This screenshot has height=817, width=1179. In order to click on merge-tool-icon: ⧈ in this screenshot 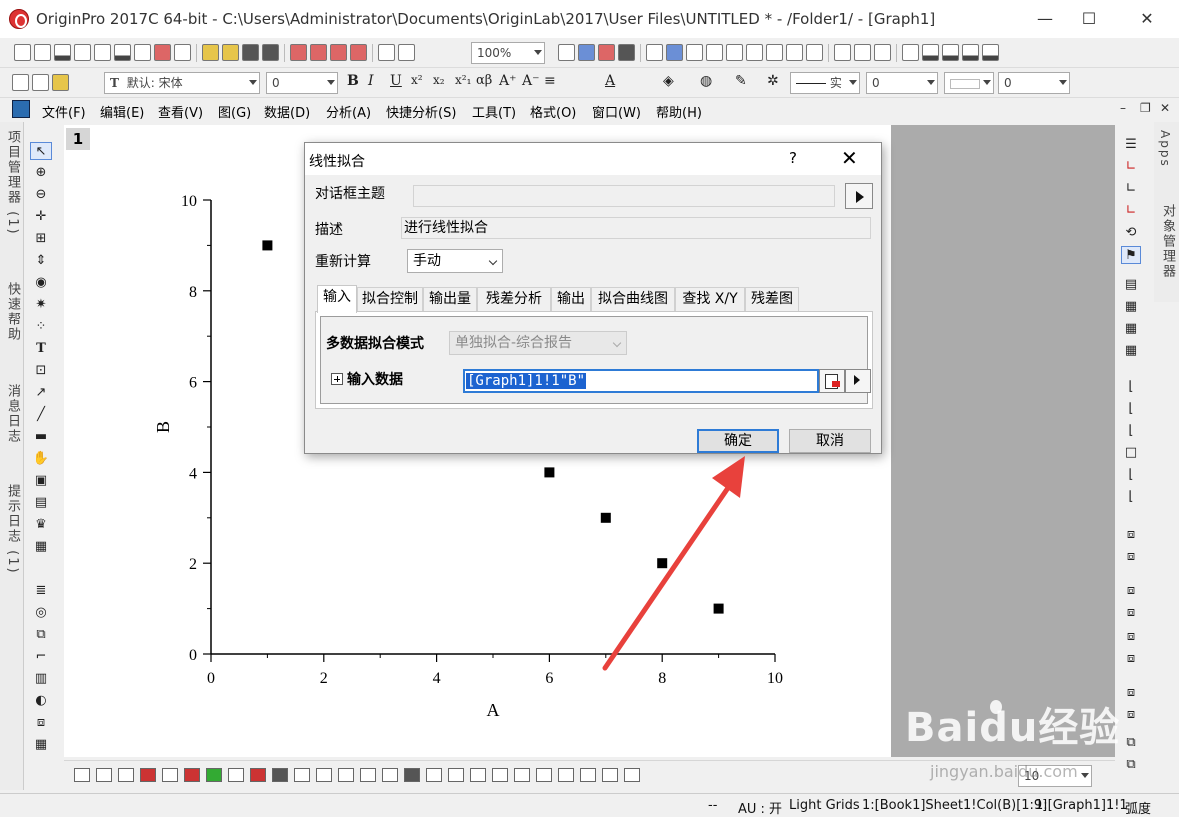, I will do `click(41, 723)`.